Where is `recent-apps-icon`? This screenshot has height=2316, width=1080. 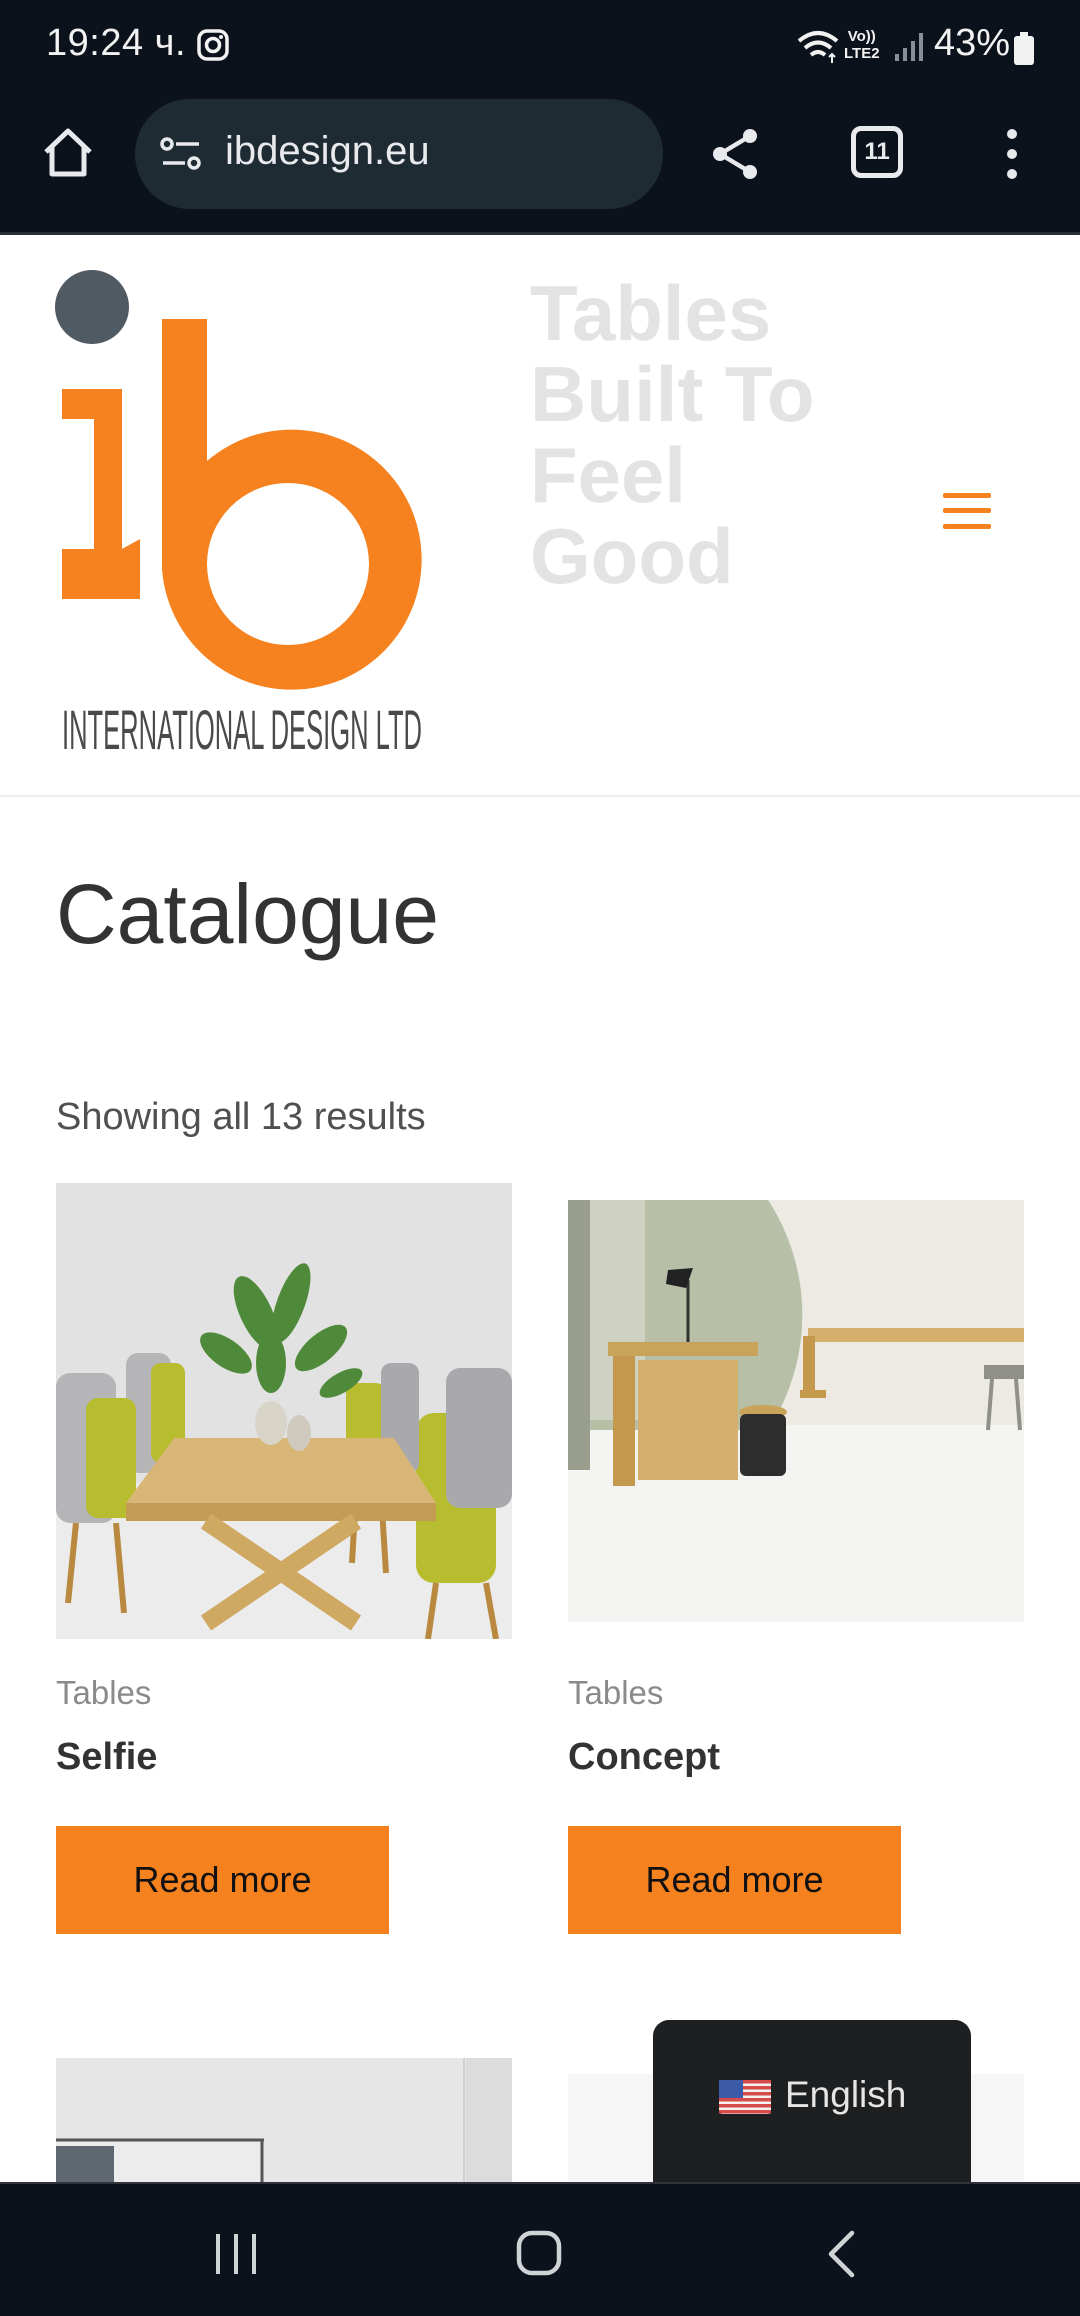 recent-apps-icon is located at coordinates (236, 2254).